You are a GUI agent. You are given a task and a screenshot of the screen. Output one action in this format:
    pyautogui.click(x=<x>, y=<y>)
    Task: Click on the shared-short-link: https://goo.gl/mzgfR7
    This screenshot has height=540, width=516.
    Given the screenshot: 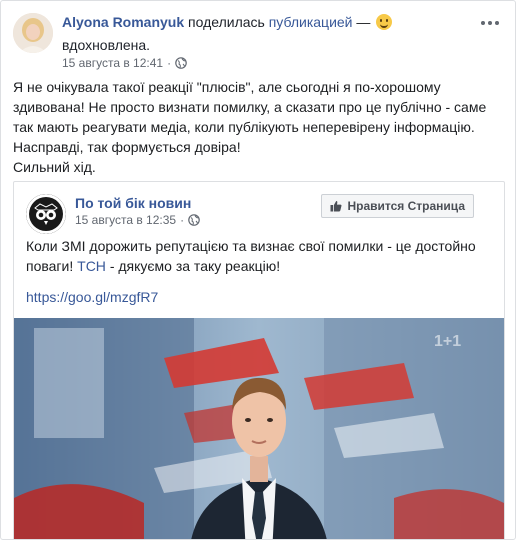 What is the action you would take?
    pyautogui.click(x=92, y=297)
    